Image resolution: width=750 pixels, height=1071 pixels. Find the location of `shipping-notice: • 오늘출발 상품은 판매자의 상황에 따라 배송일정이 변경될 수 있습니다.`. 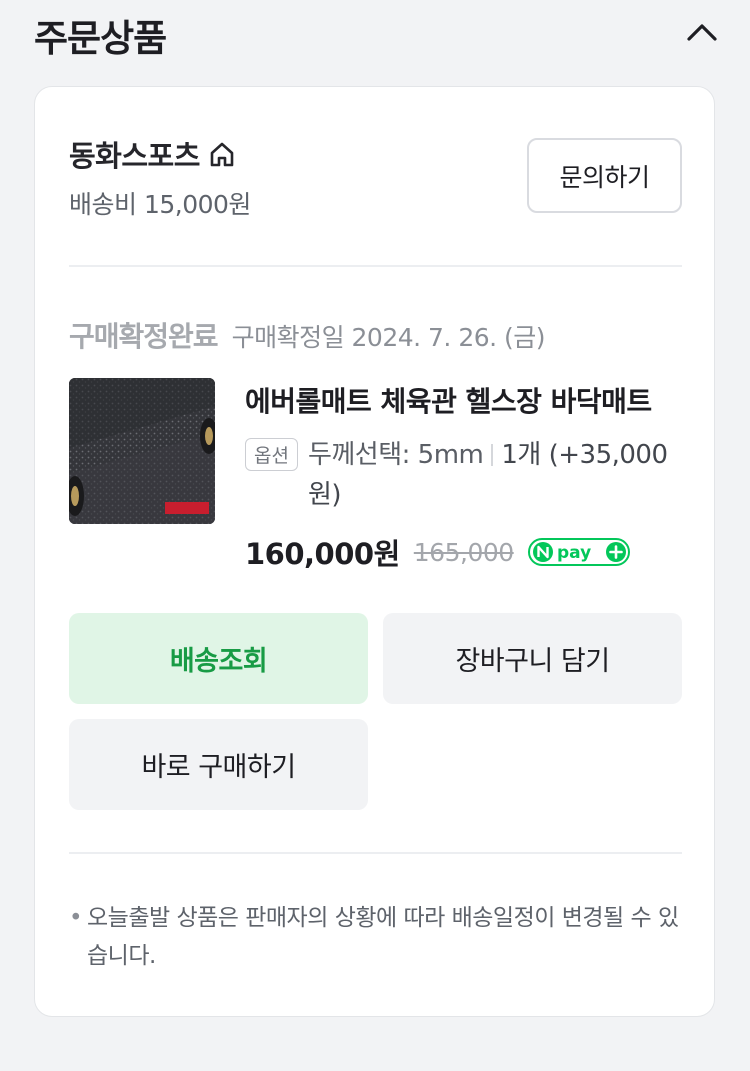

shipping-notice: • 오늘출발 상품은 판매자의 상황에 따라 배송일정이 변경될 수 있습니다. is located at coordinates (379, 937).